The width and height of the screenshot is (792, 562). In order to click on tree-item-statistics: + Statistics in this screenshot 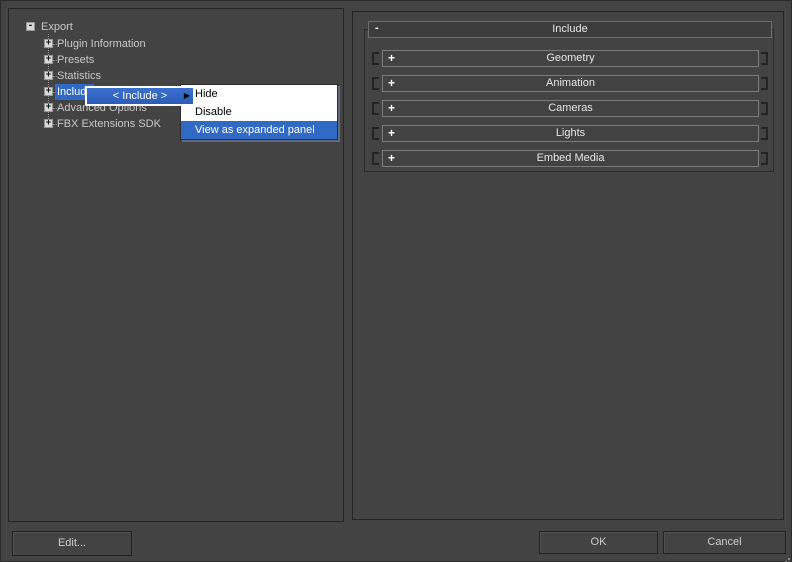, I will do `click(176, 76)`.